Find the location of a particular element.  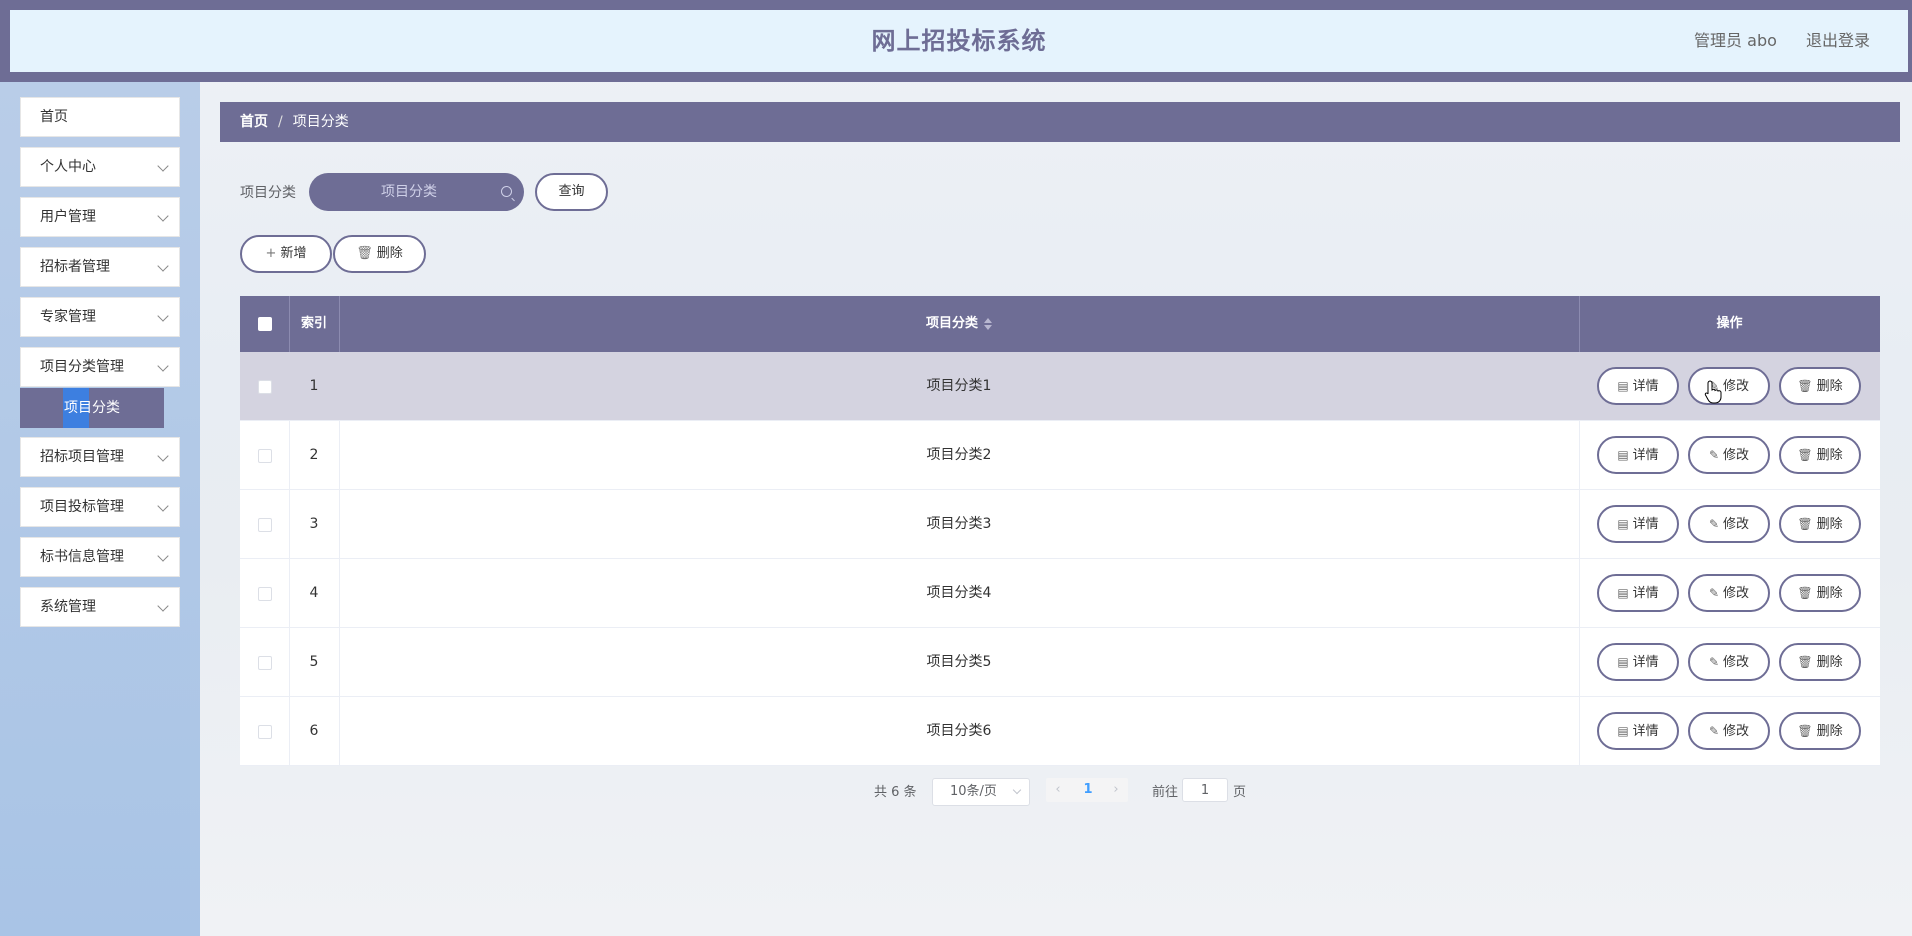

table-row: 6 项目分类6 ▤ 详情 ✎ 修改 🗑 删除 is located at coordinates (1060, 731).